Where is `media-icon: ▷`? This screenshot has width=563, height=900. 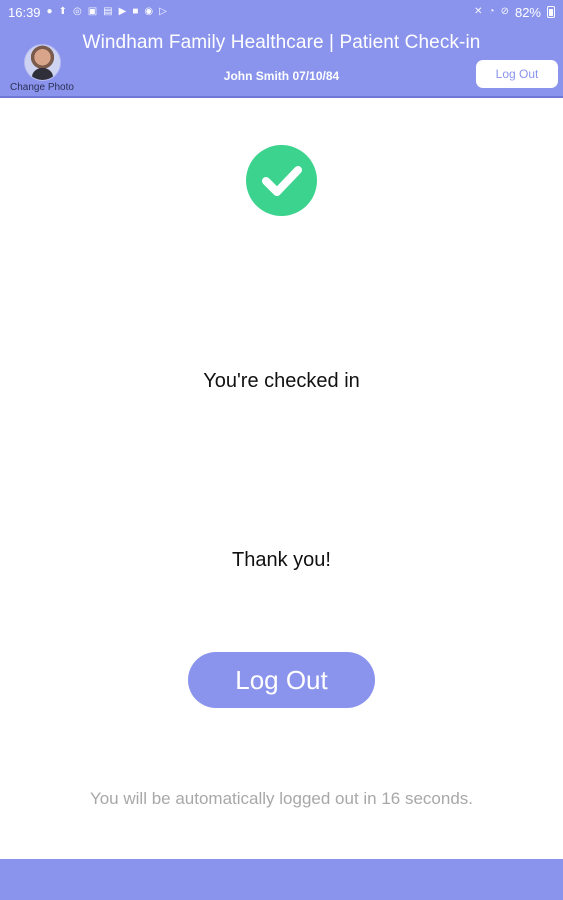 media-icon: ▷ is located at coordinates (163, 11).